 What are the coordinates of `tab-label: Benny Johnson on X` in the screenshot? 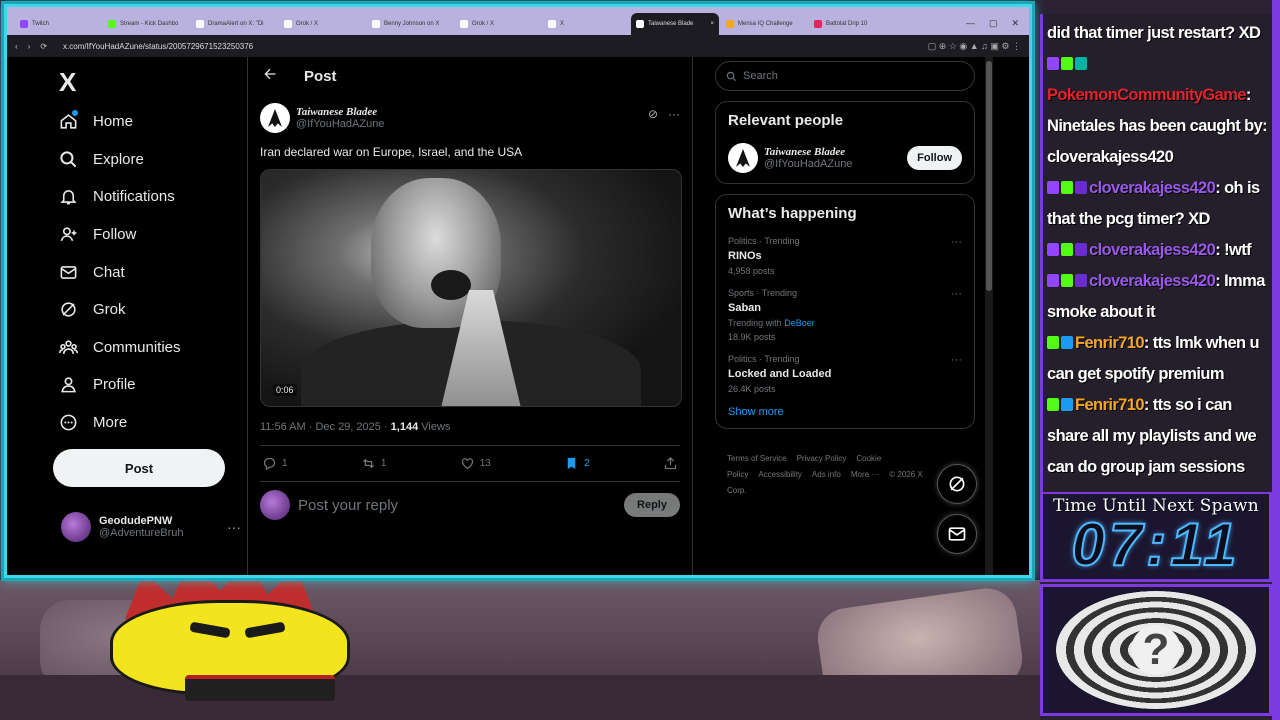 It's located at (412, 24).